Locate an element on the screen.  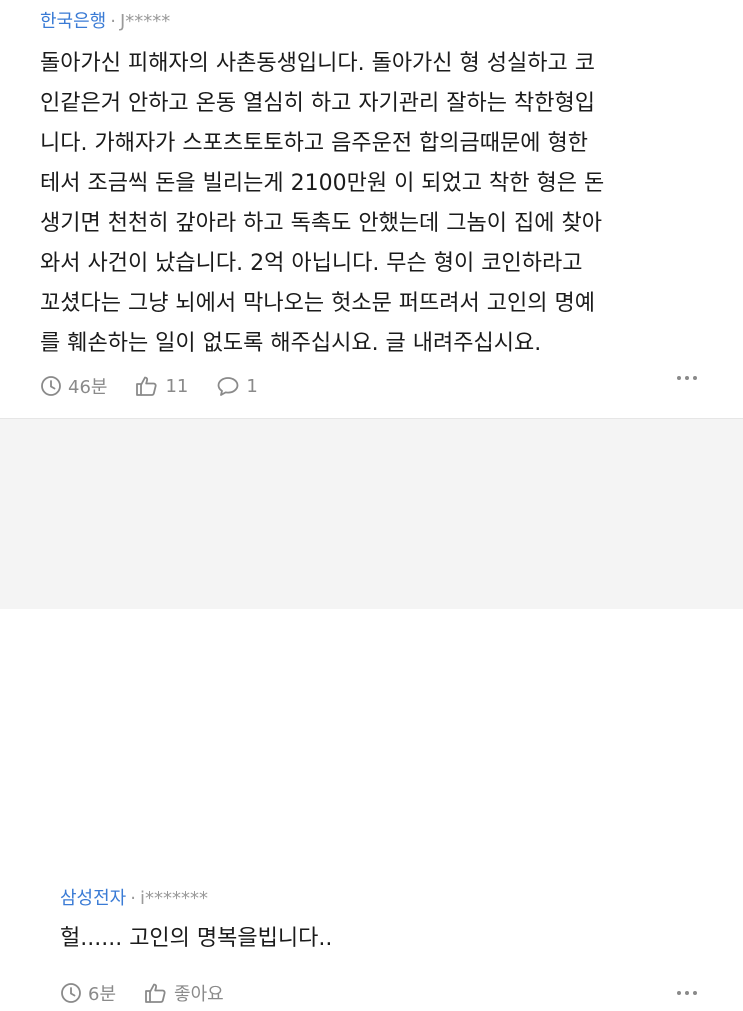
time-label: 46분 is located at coordinates (88, 387).